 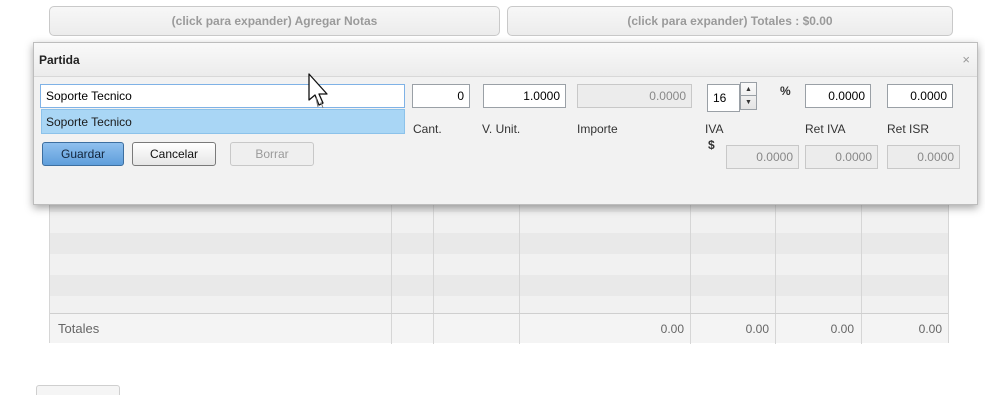 What do you see at coordinates (923, 157) in the screenshot?
I see `ret-isr-amount-input` at bounding box center [923, 157].